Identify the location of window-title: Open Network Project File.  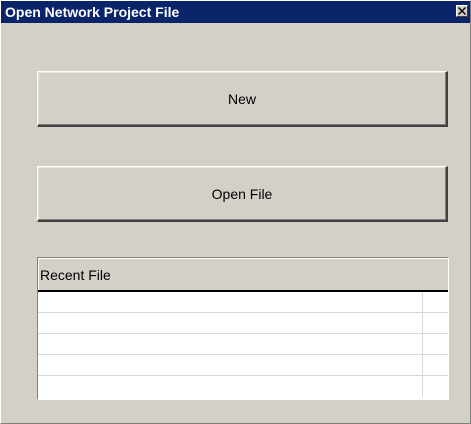
(92, 12).